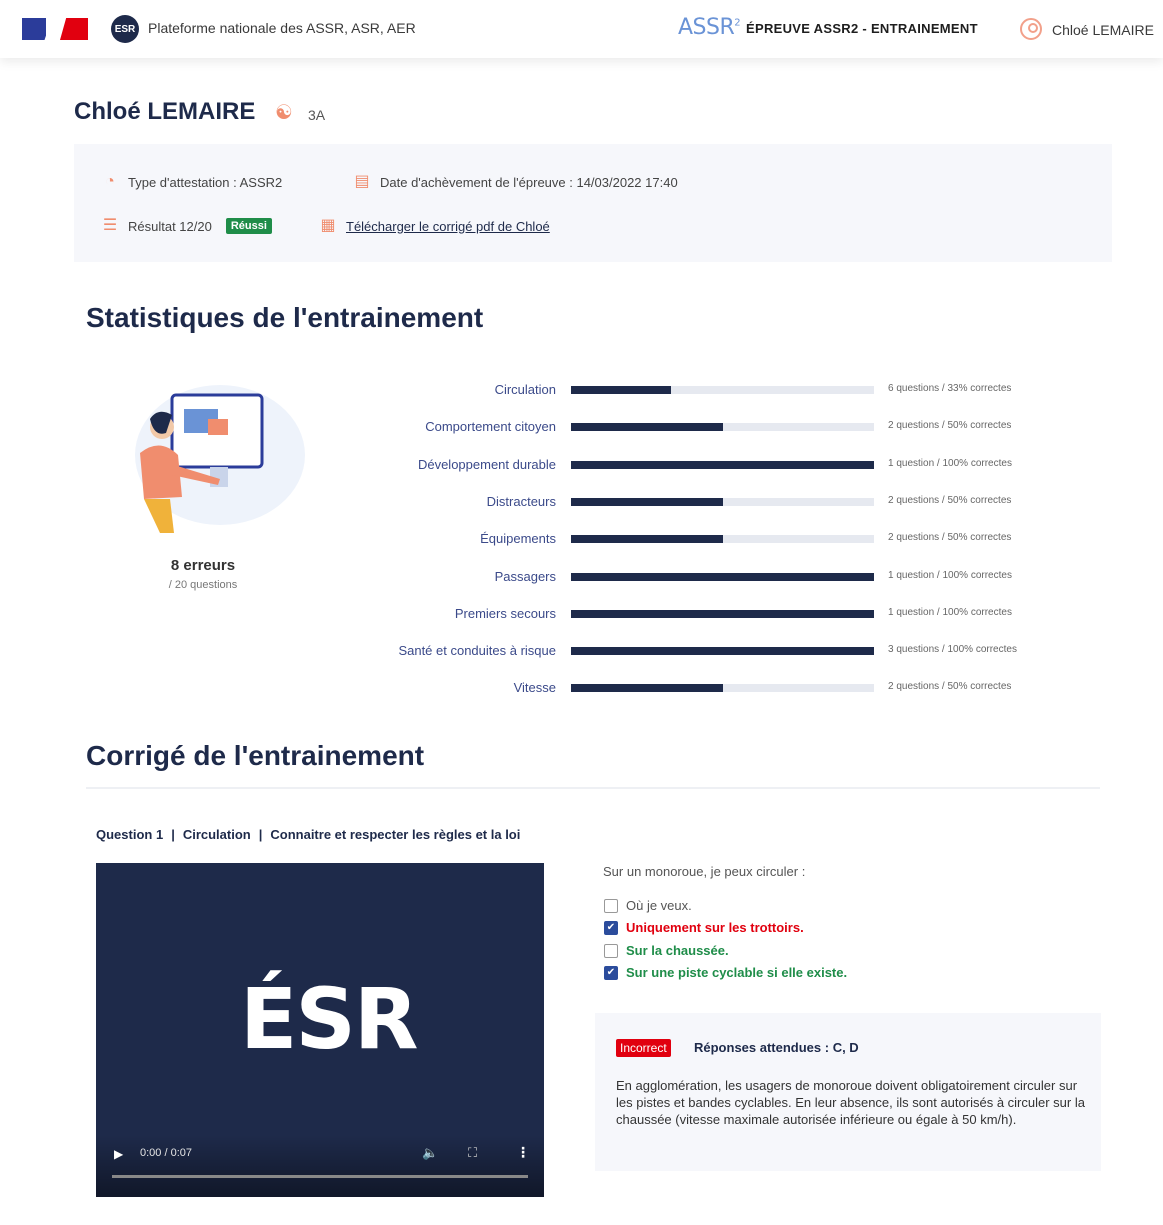 This screenshot has width=1163, height=1225. I want to click on stat-category-label: Comportement citoyen, so click(490, 427).